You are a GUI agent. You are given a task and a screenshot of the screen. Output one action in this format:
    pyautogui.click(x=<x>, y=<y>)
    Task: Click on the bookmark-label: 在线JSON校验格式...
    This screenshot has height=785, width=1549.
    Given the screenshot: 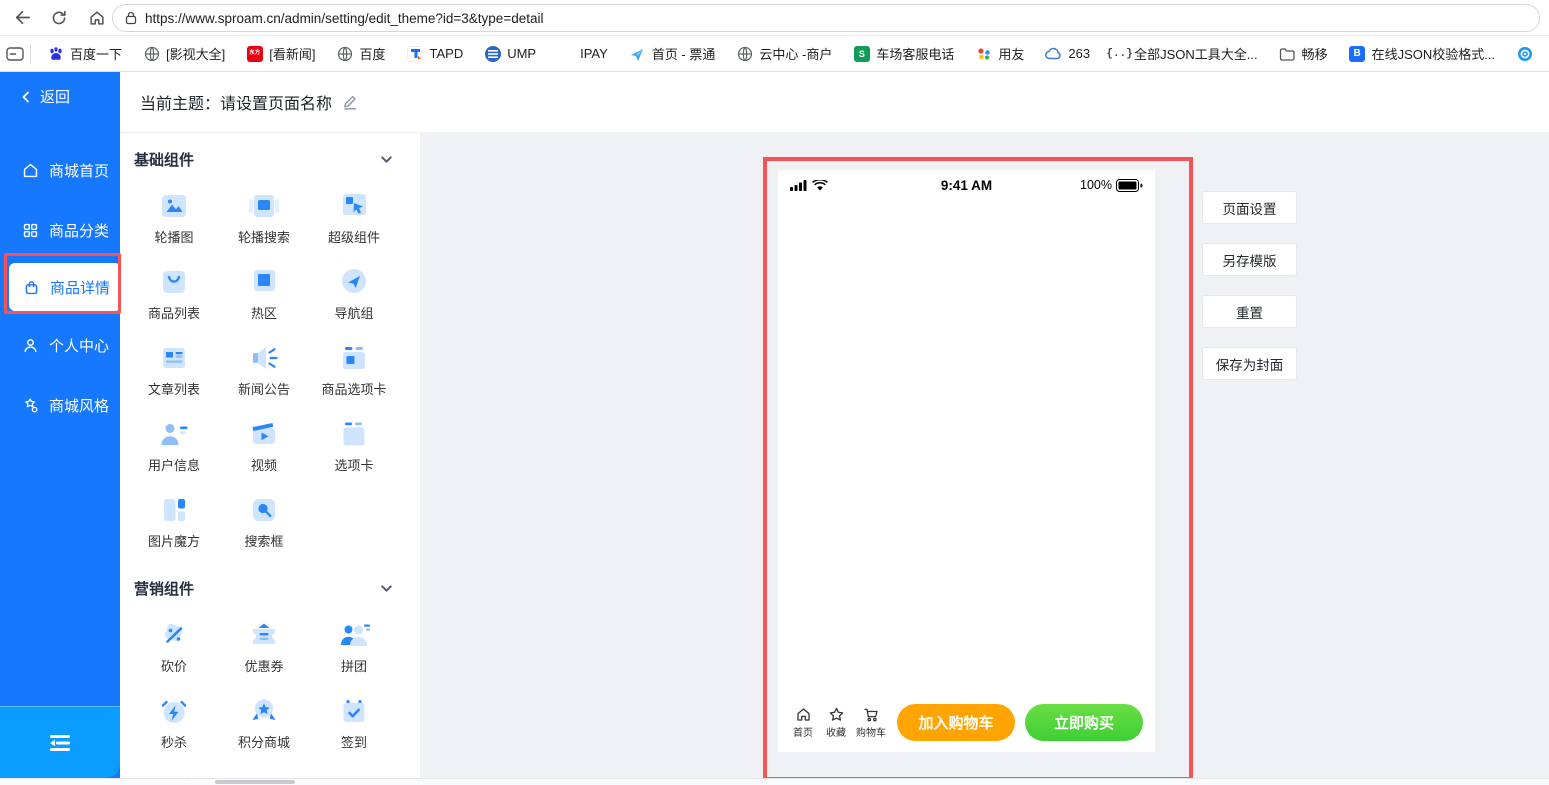 What is the action you would take?
    pyautogui.click(x=1433, y=54)
    